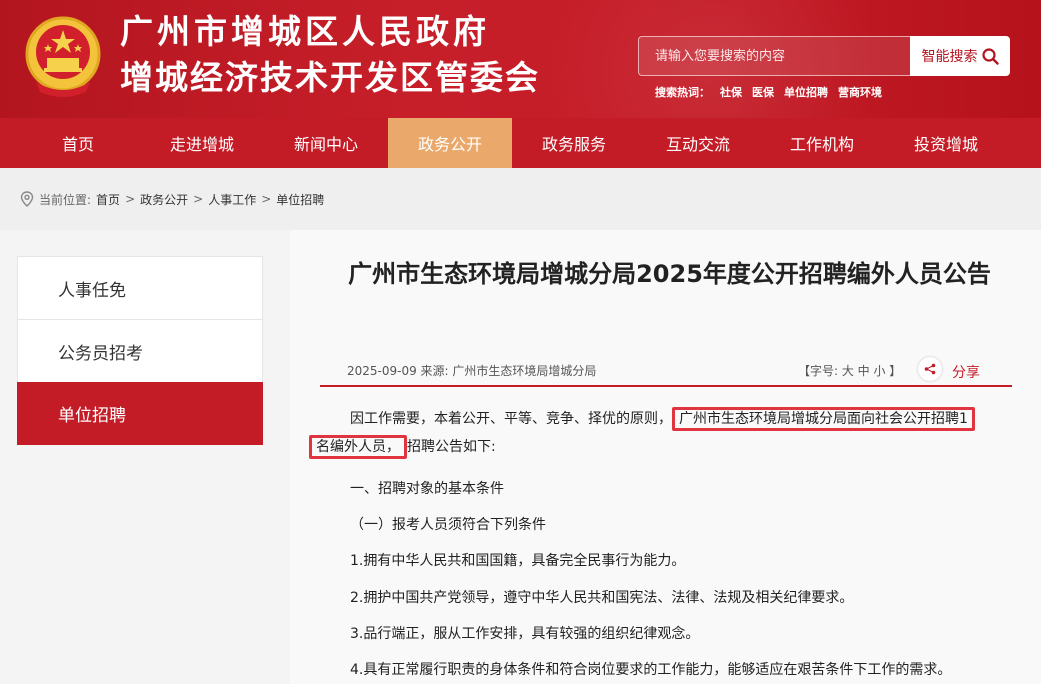 This screenshot has width=1041, height=684. What do you see at coordinates (65, 199) in the screenshot?
I see `breadcrumb-label: 当前位置:` at bounding box center [65, 199].